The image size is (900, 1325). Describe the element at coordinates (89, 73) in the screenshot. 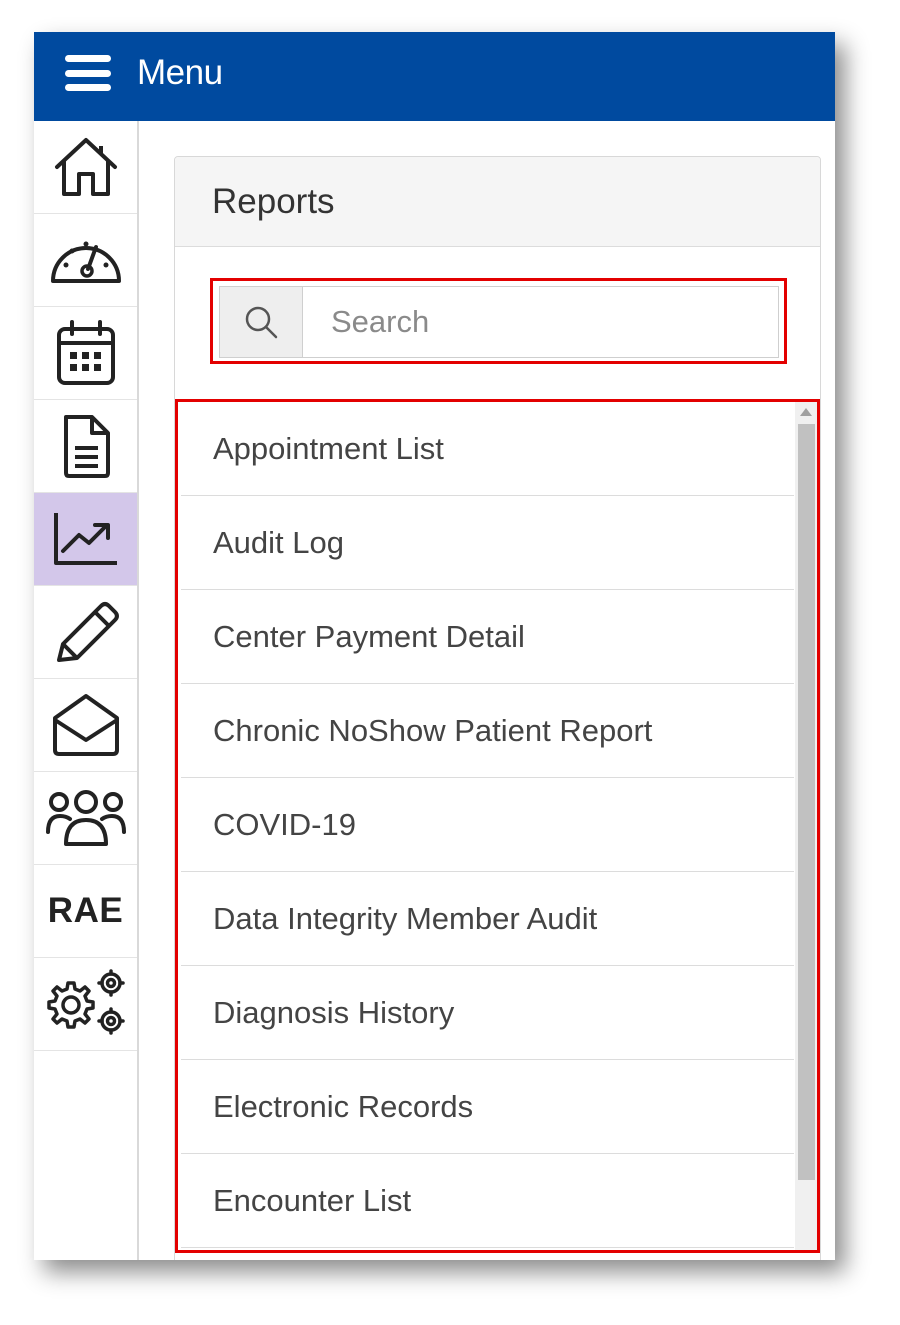

I see `hamburger-menu-icon` at that location.